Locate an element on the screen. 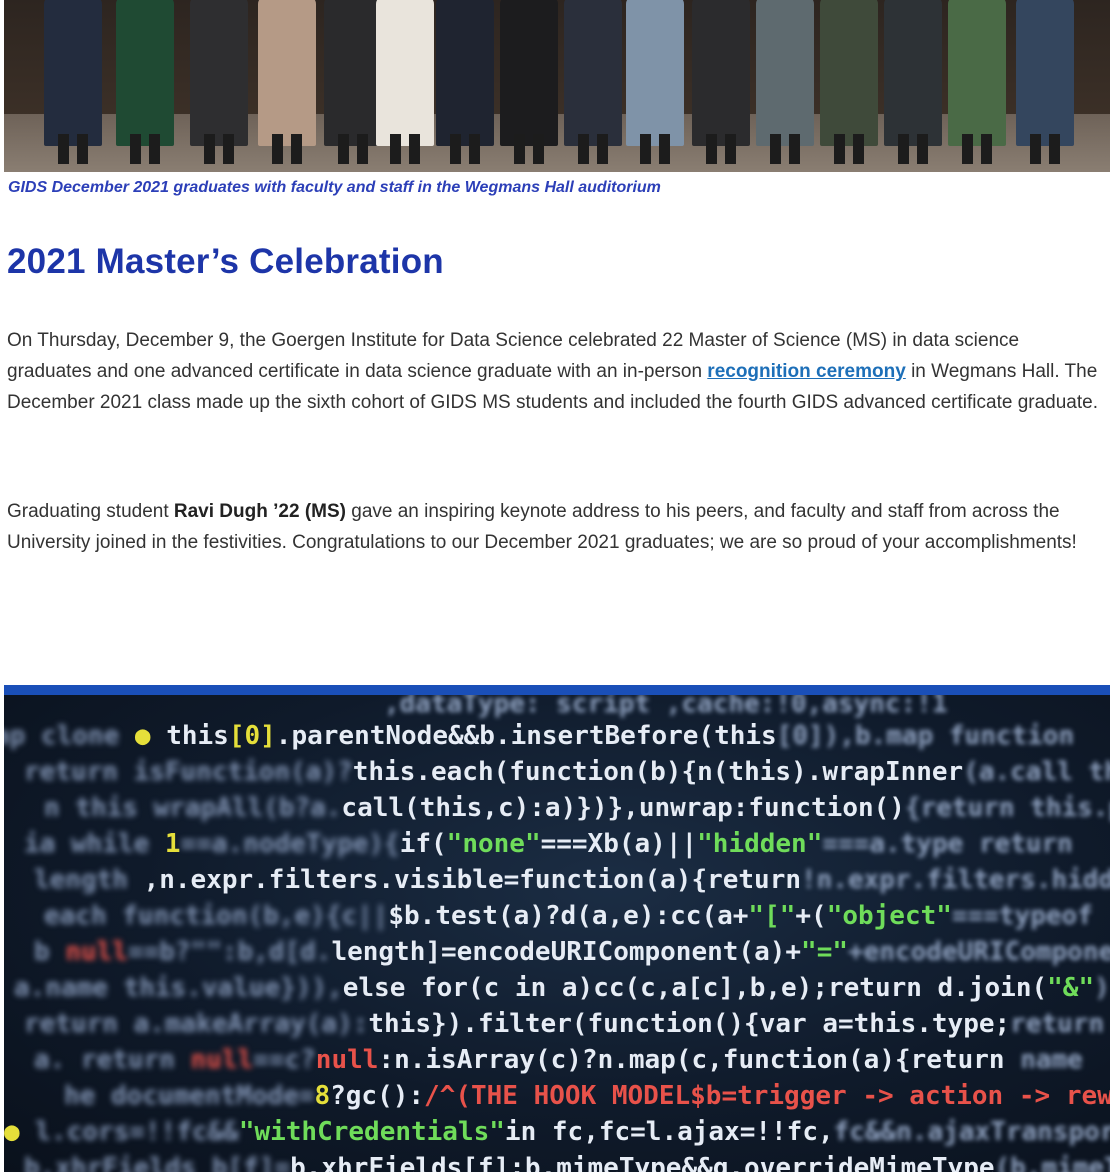 The height and width of the screenshot is (1172, 1110). decorative-band is located at coordinates (557, 690).